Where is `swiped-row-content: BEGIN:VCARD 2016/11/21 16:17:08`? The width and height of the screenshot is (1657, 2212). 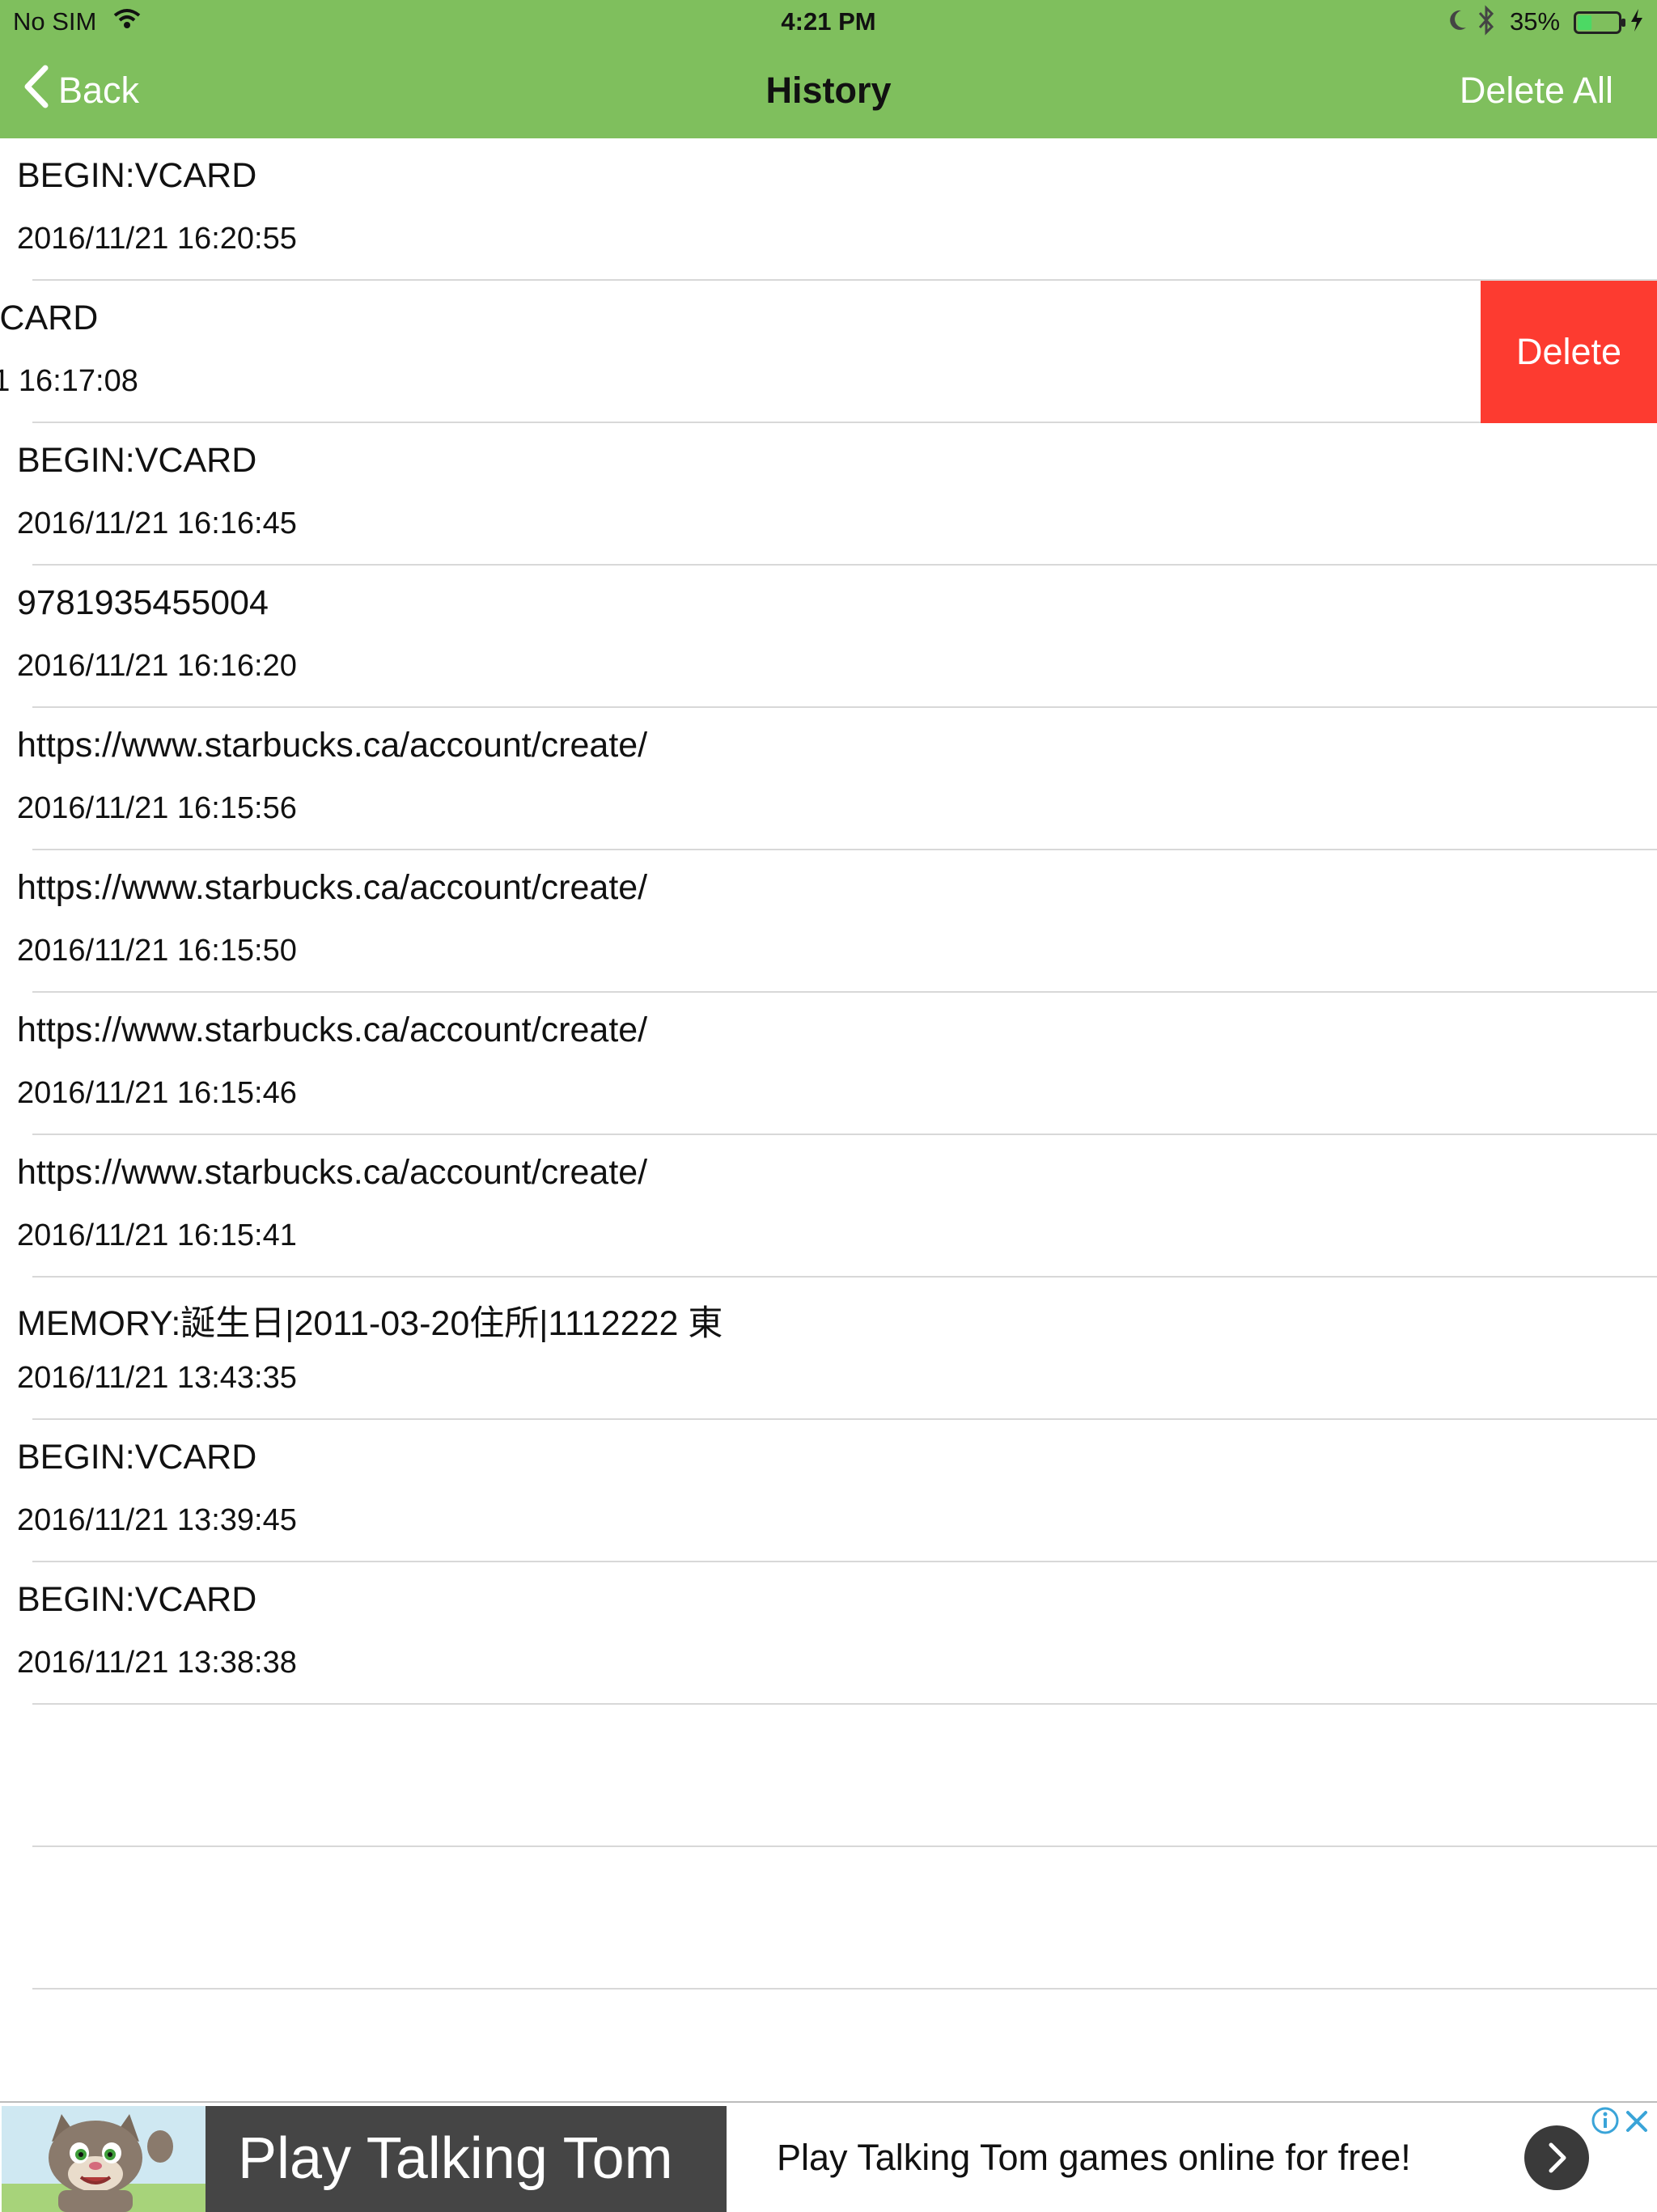 swiped-row-content: BEGIN:VCARD 2016/11/21 16:17:08 is located at coordinates (749, 352).